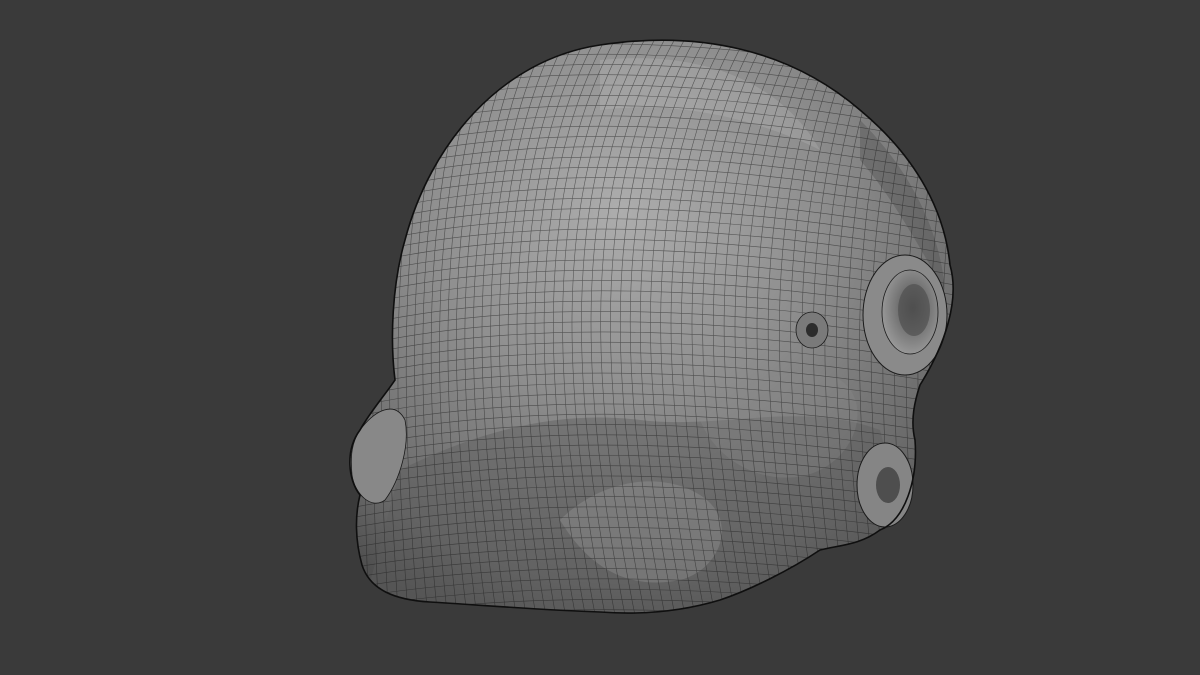 The height and width of the screenshot is (675, 1200). I want to click on lower-lobe, so click(885, 485).